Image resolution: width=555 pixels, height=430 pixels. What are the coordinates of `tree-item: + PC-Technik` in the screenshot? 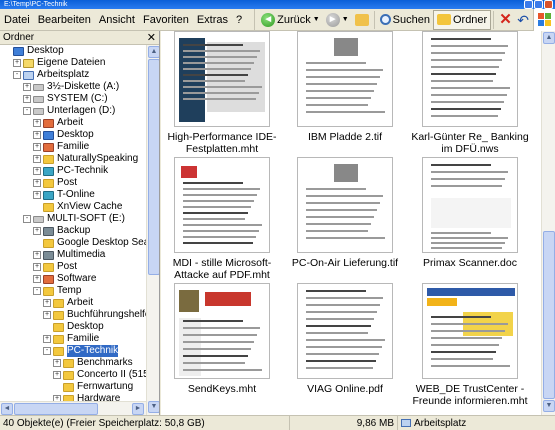 It's located at (73, 171).